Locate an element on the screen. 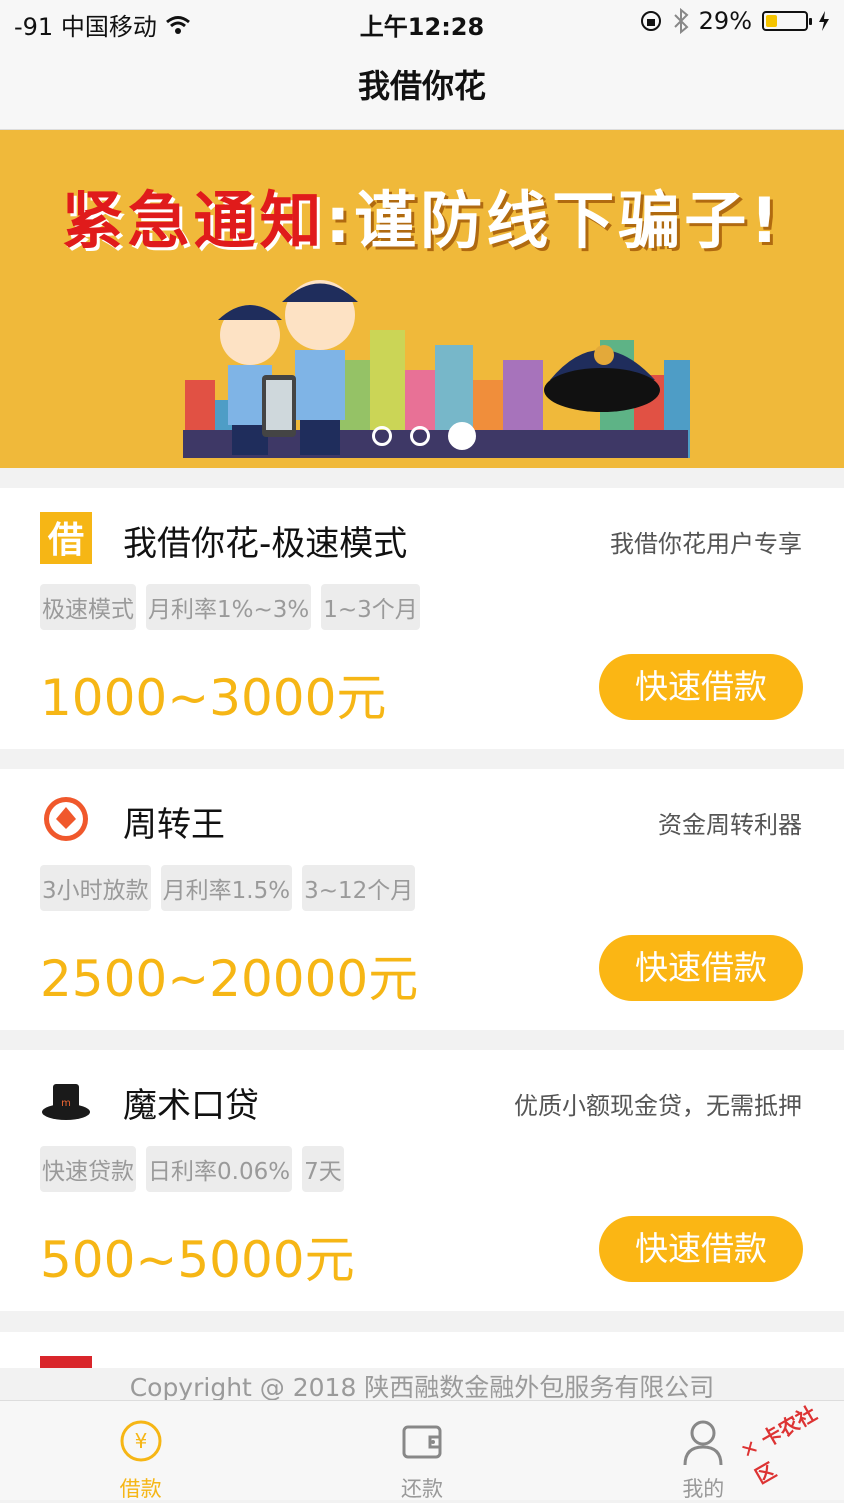 The image size is (844, 1503). product-tag: 3小时放款 is located at coordinates (95, 888).